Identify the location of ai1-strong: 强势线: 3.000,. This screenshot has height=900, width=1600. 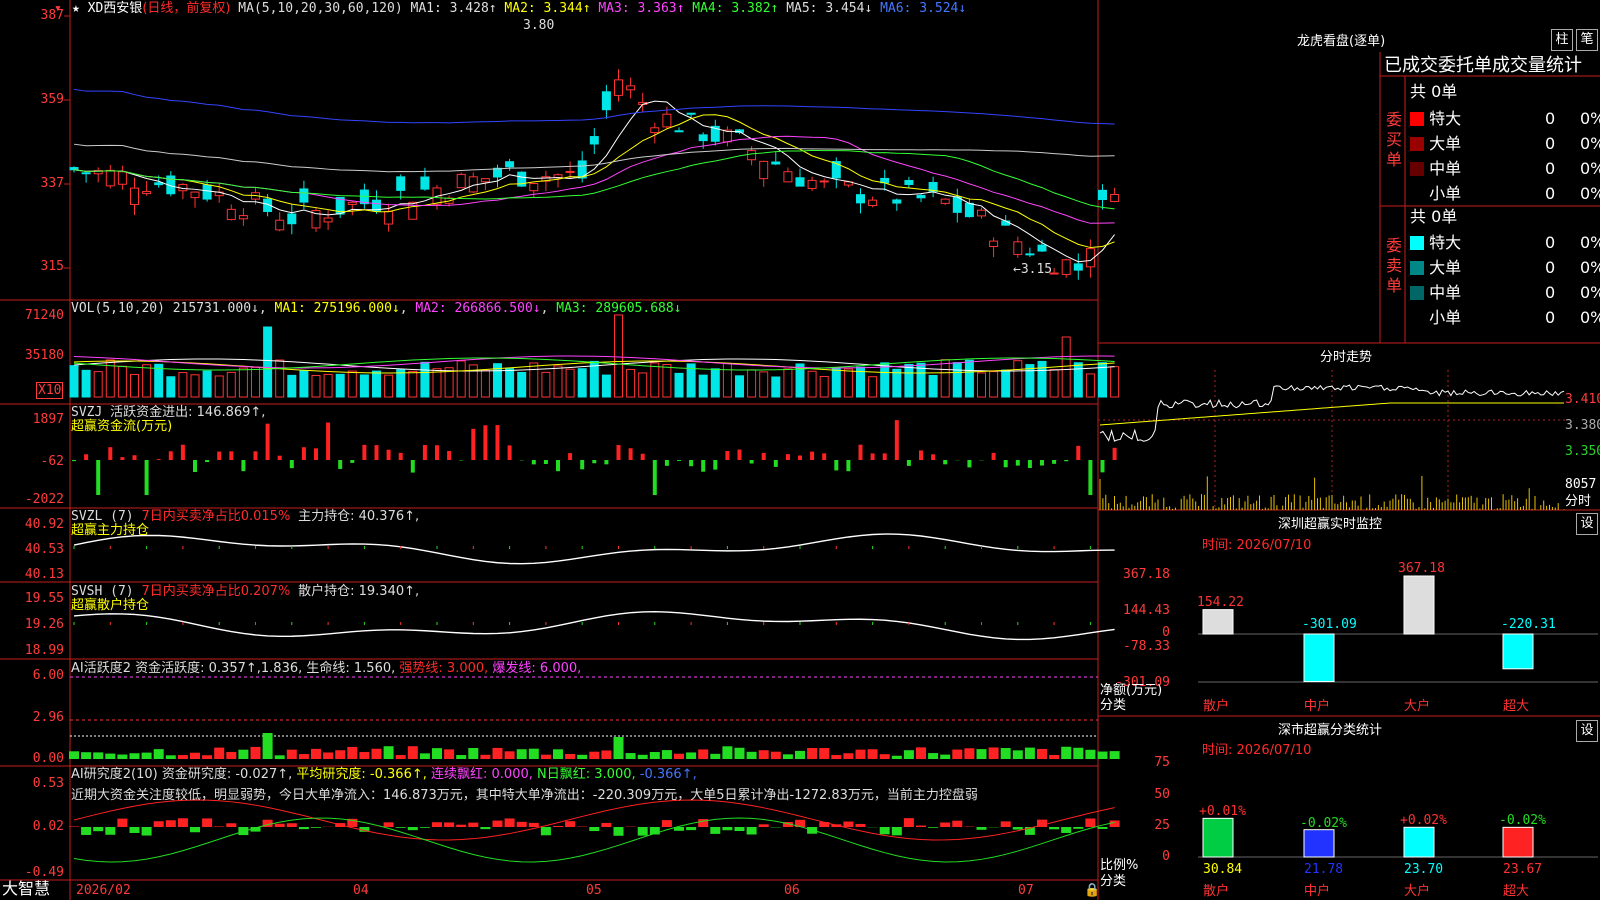
(444, 668).